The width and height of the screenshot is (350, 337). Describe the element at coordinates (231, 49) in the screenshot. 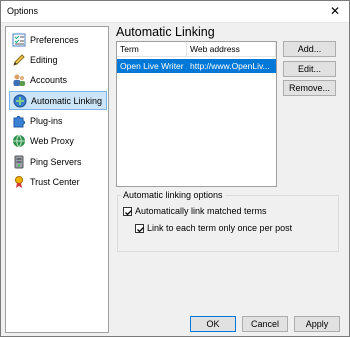

I see `column-header-web-address: Web address` at that location.